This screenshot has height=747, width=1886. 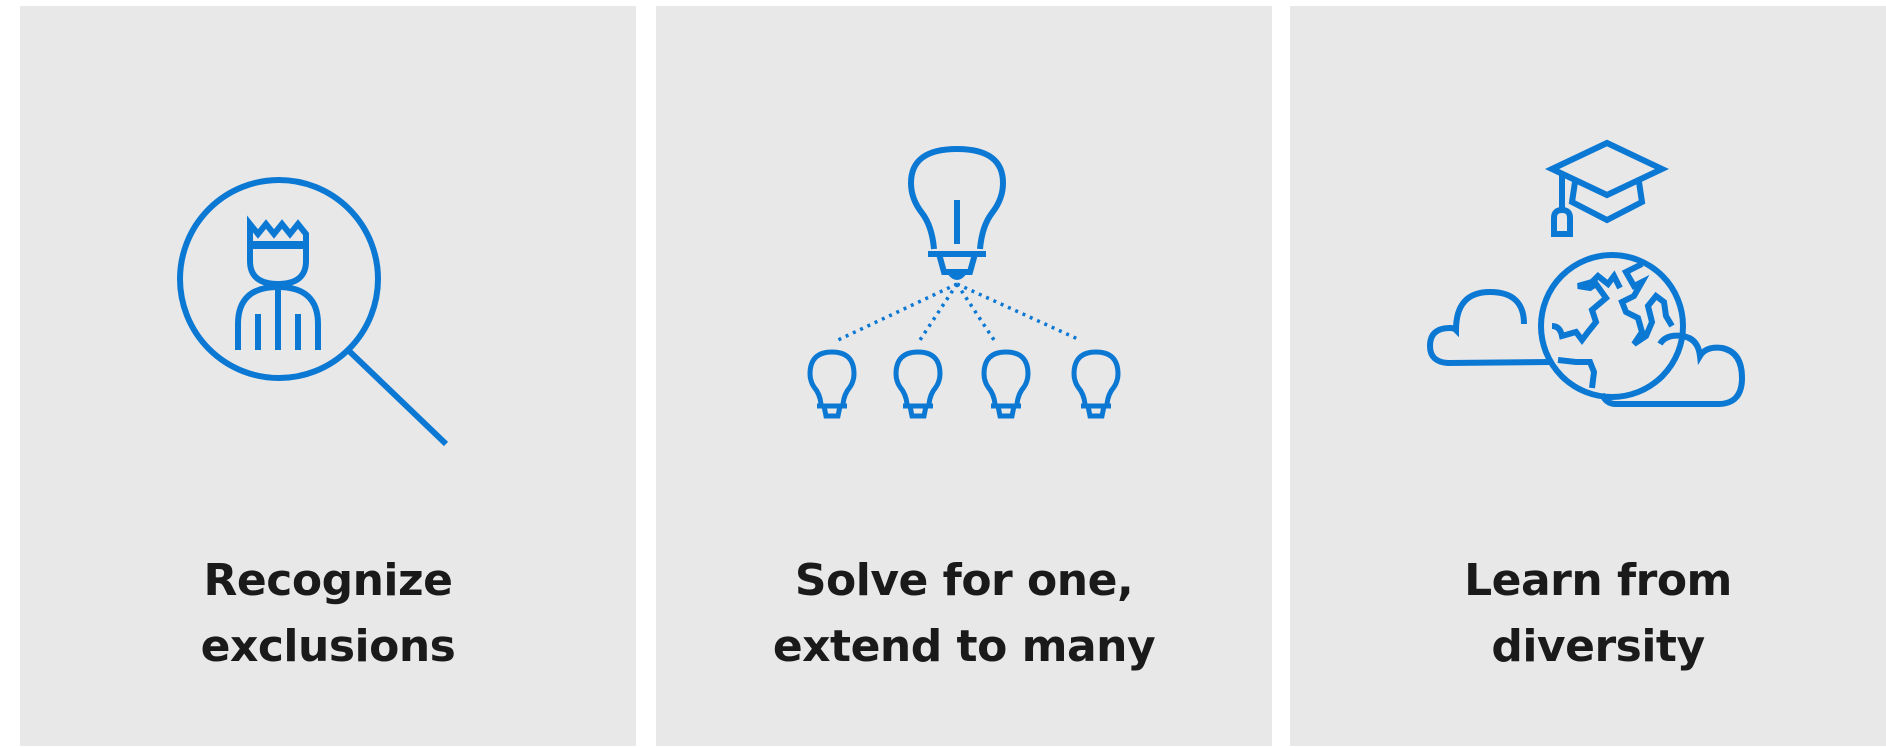 What do you see at coordinates (328, 646) in the screenshot?
I see `title-line-2: exclusions` at bounding box center [328, 646].